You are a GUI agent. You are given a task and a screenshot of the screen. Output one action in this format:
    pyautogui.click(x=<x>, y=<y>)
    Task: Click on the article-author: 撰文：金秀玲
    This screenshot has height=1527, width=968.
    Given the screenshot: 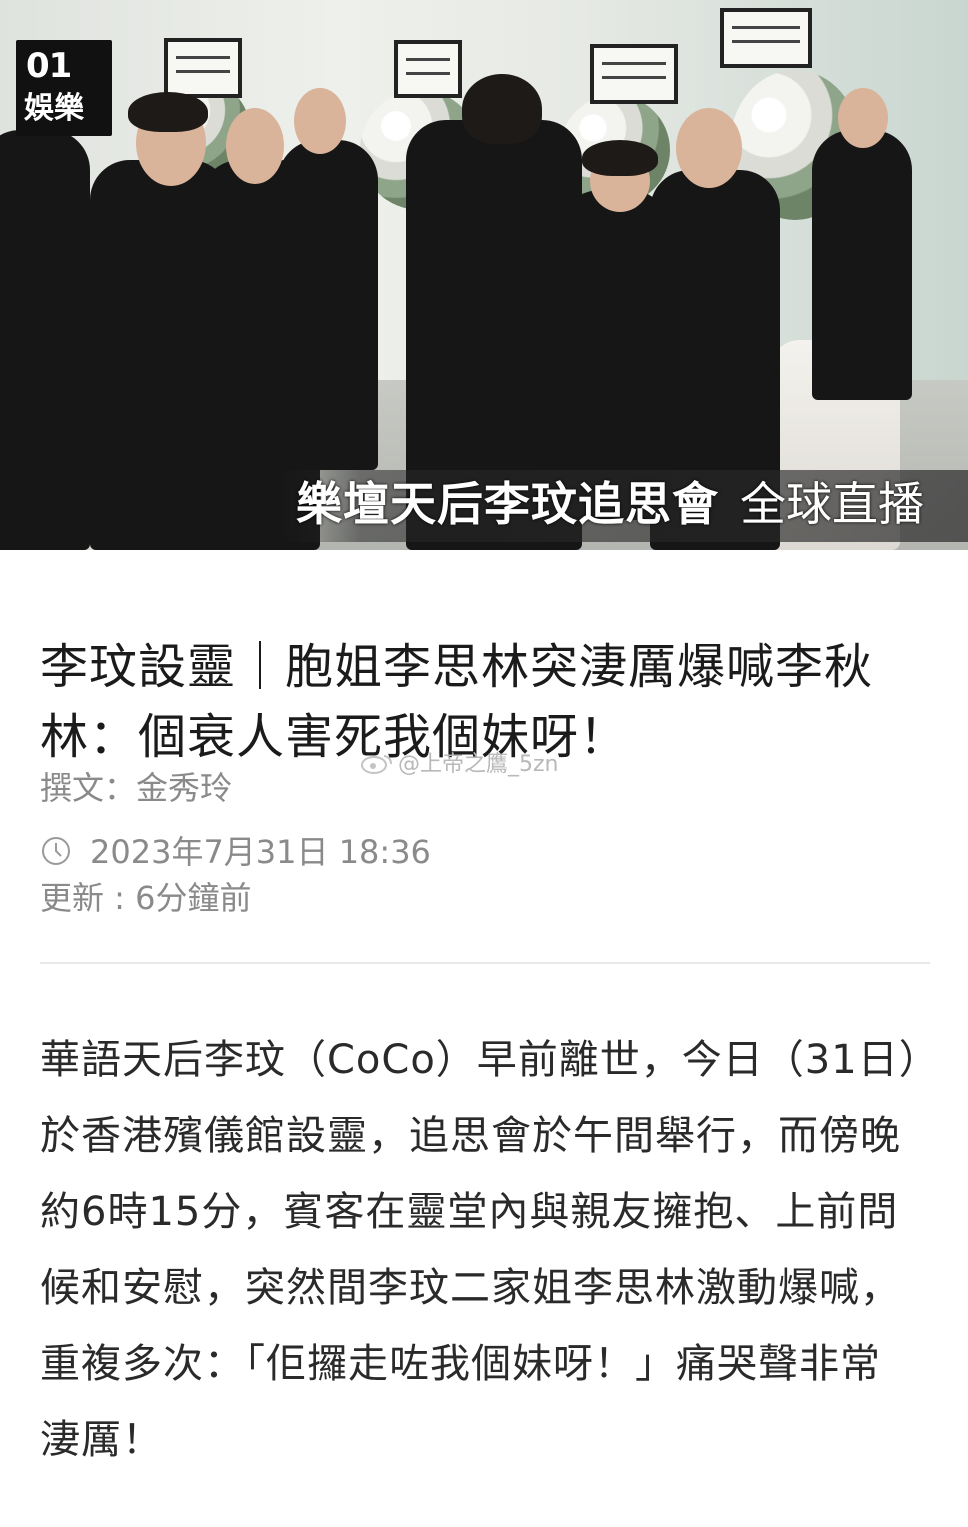 What is the action you would take?
    pyautogui.click(x=136, y=788)
    